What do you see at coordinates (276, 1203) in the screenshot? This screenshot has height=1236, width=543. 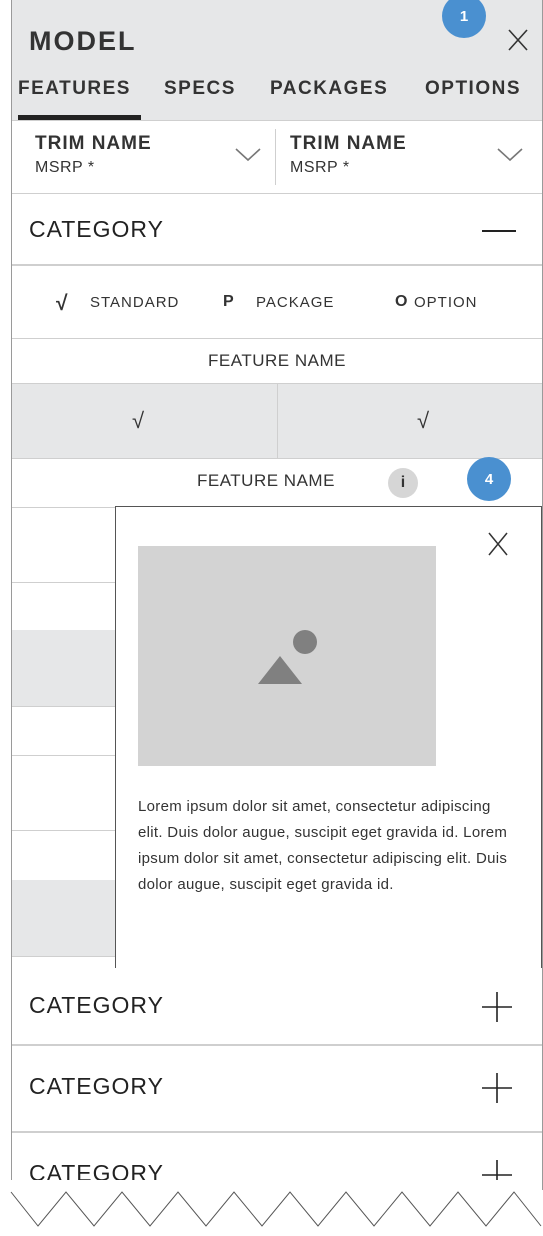 I see `torn-edge` at bounding box center [276, 1203].